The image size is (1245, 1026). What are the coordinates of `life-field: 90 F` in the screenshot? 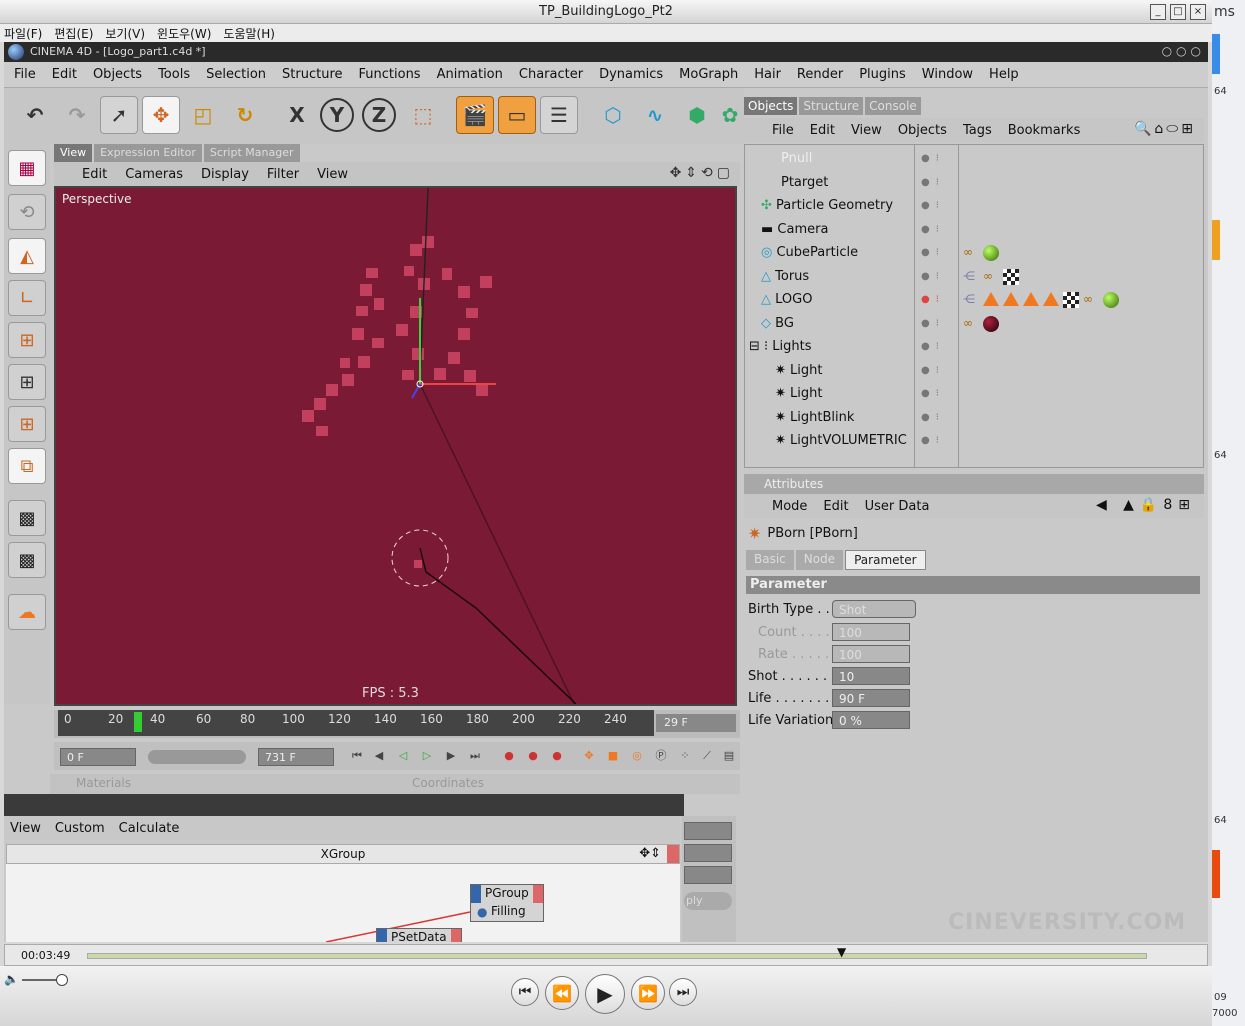 It's located at (871, 698).